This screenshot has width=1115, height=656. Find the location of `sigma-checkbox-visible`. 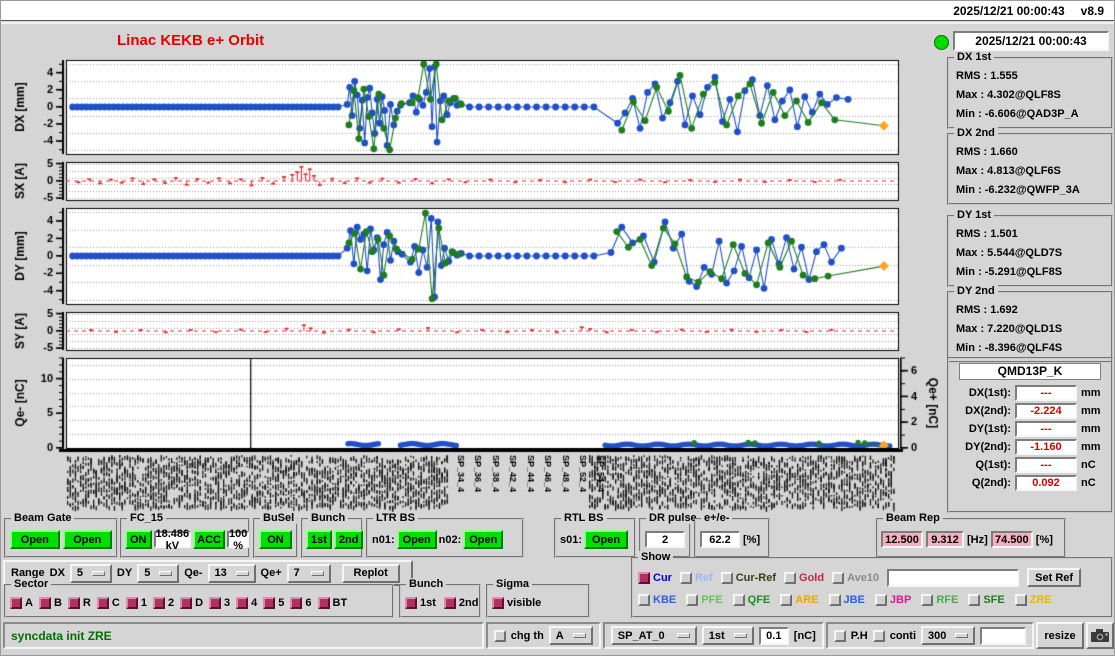

sigma-checkbox-visible is located at coordinates (498, 602).